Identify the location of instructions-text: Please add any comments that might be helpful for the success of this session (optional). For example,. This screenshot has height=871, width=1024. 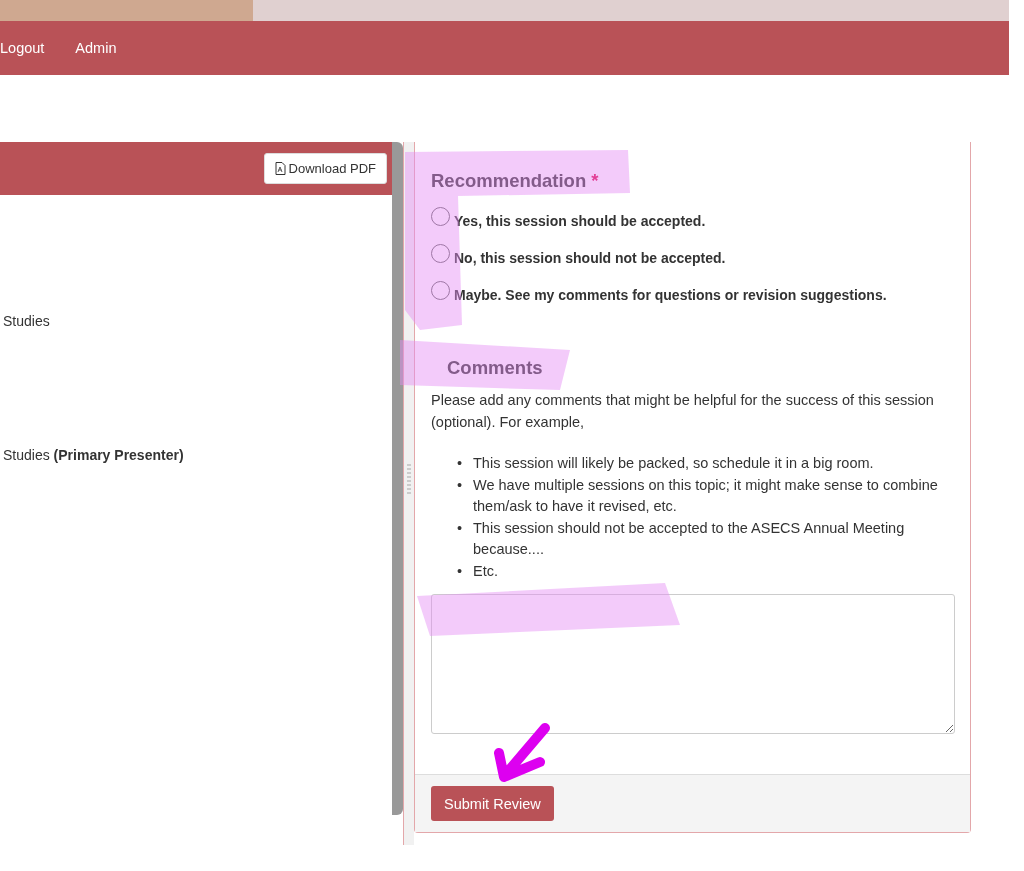
(683, 411).